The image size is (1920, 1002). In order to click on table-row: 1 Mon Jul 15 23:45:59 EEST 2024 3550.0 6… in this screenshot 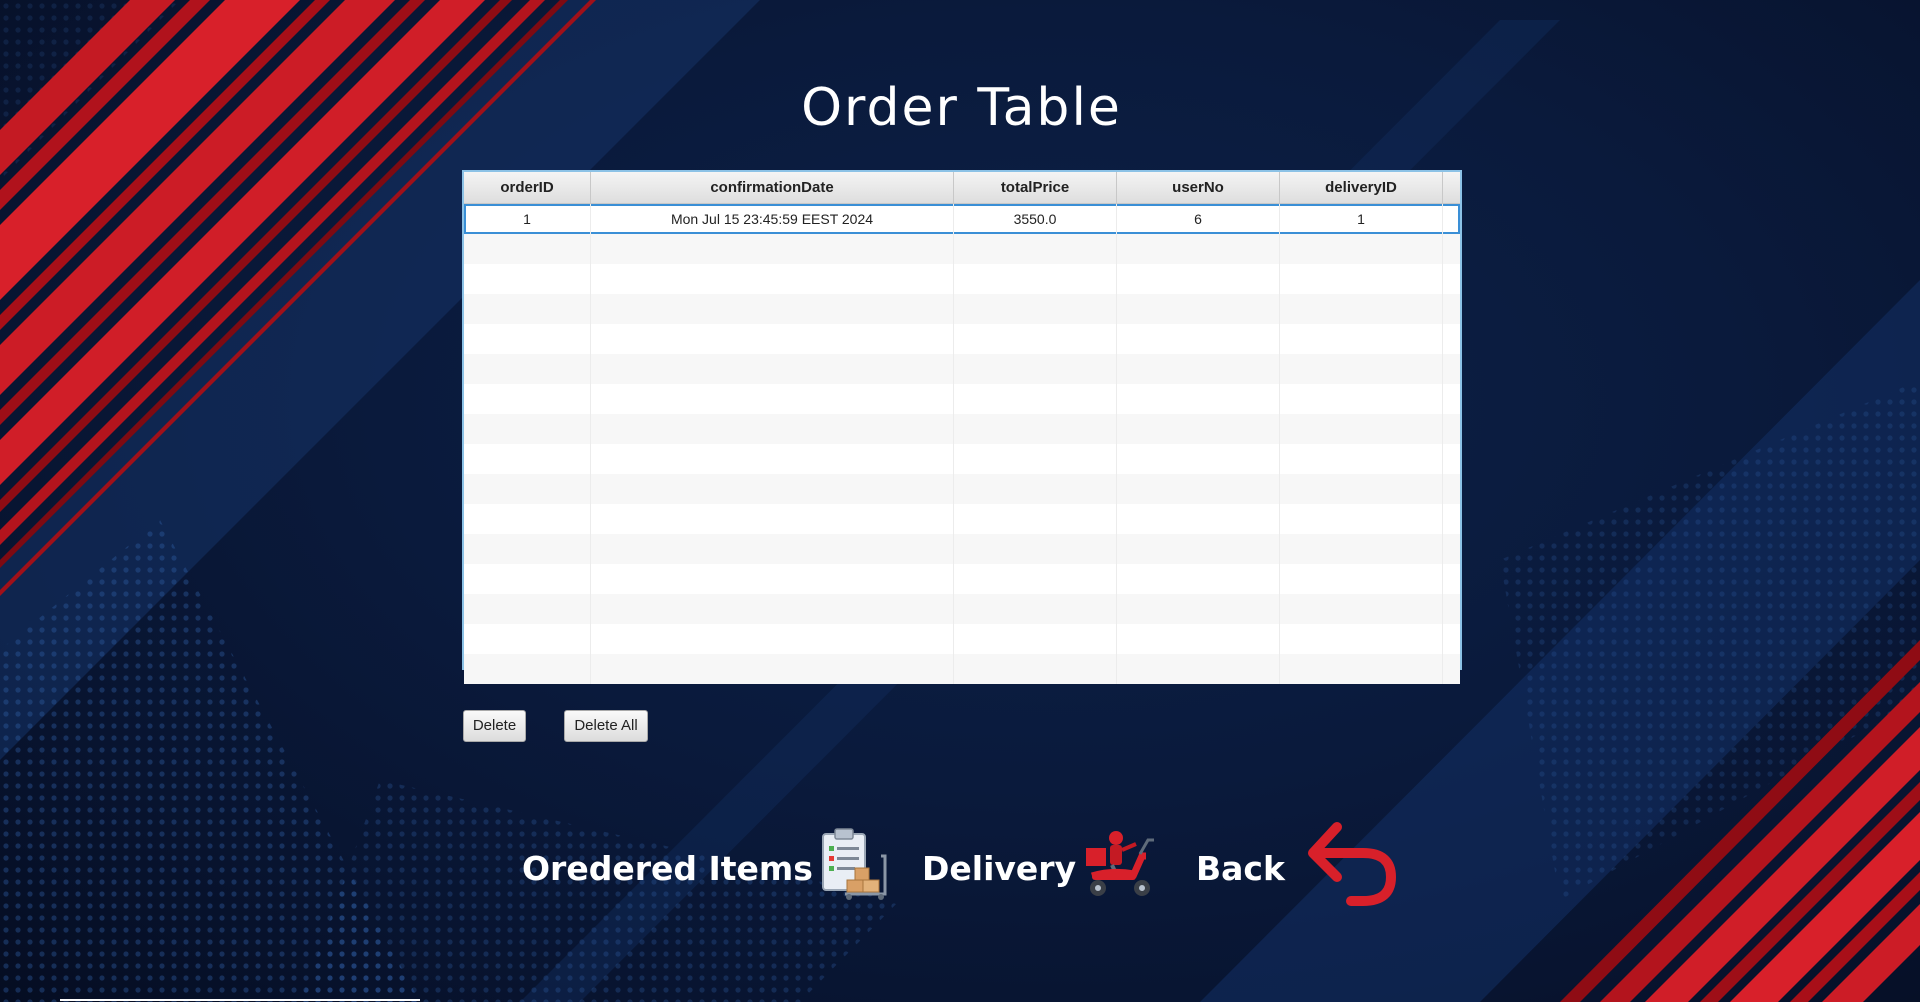, I will do `click(962, 219)`.